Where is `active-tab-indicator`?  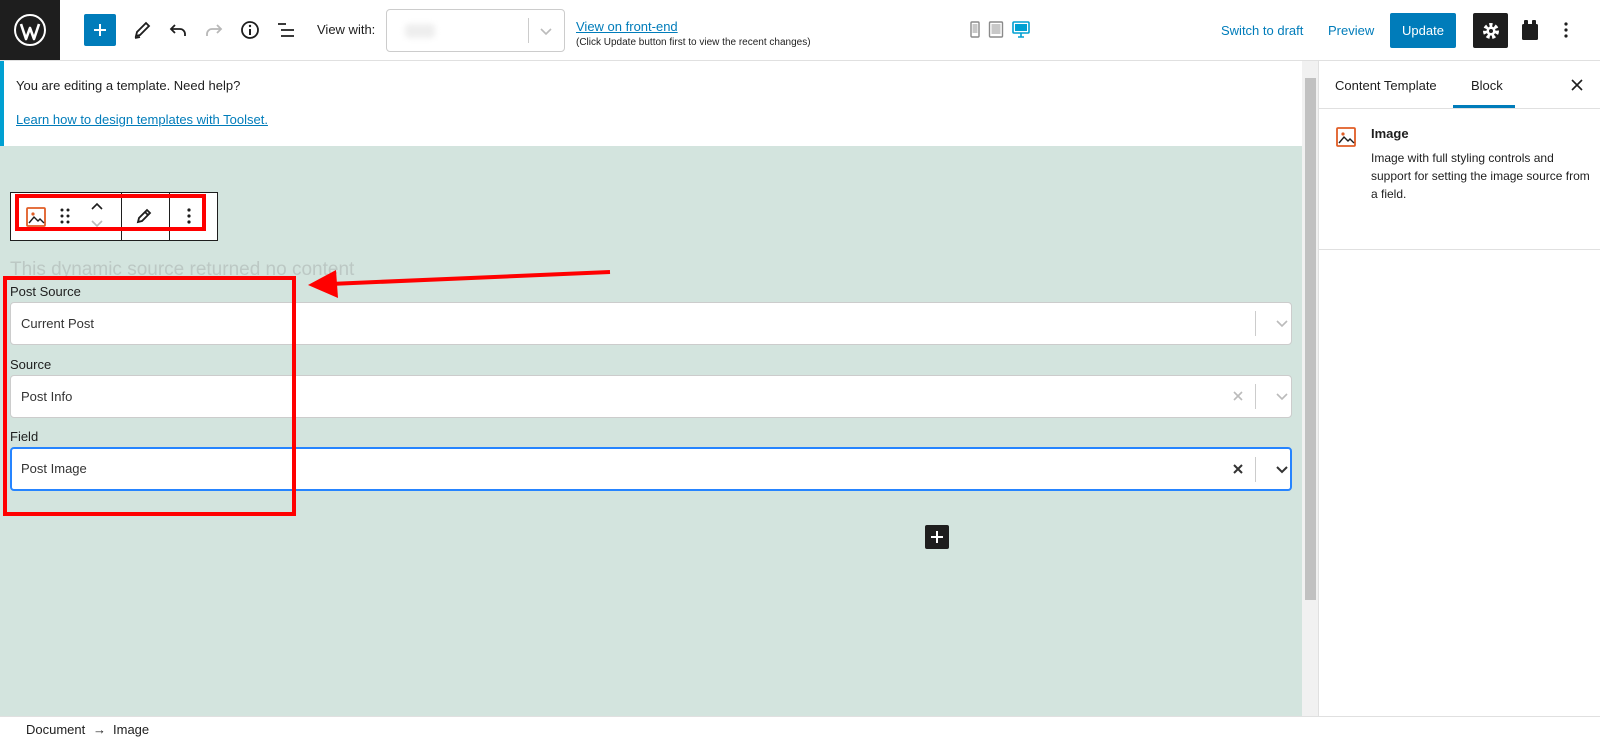 active-tab-indicator is located at coordinates (1484, 106).